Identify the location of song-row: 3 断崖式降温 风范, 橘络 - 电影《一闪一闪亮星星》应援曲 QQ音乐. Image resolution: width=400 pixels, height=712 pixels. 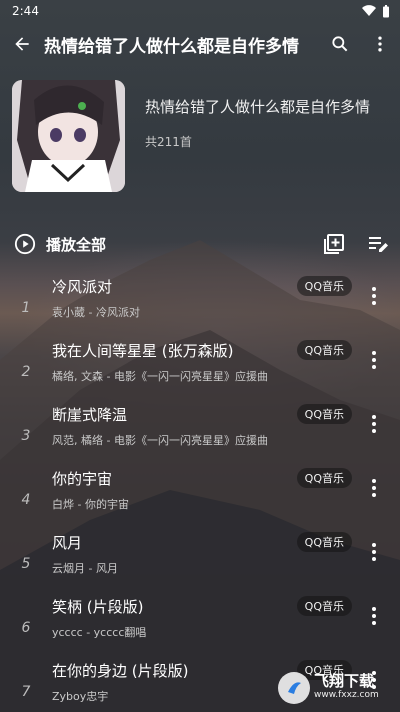
(200, 426).